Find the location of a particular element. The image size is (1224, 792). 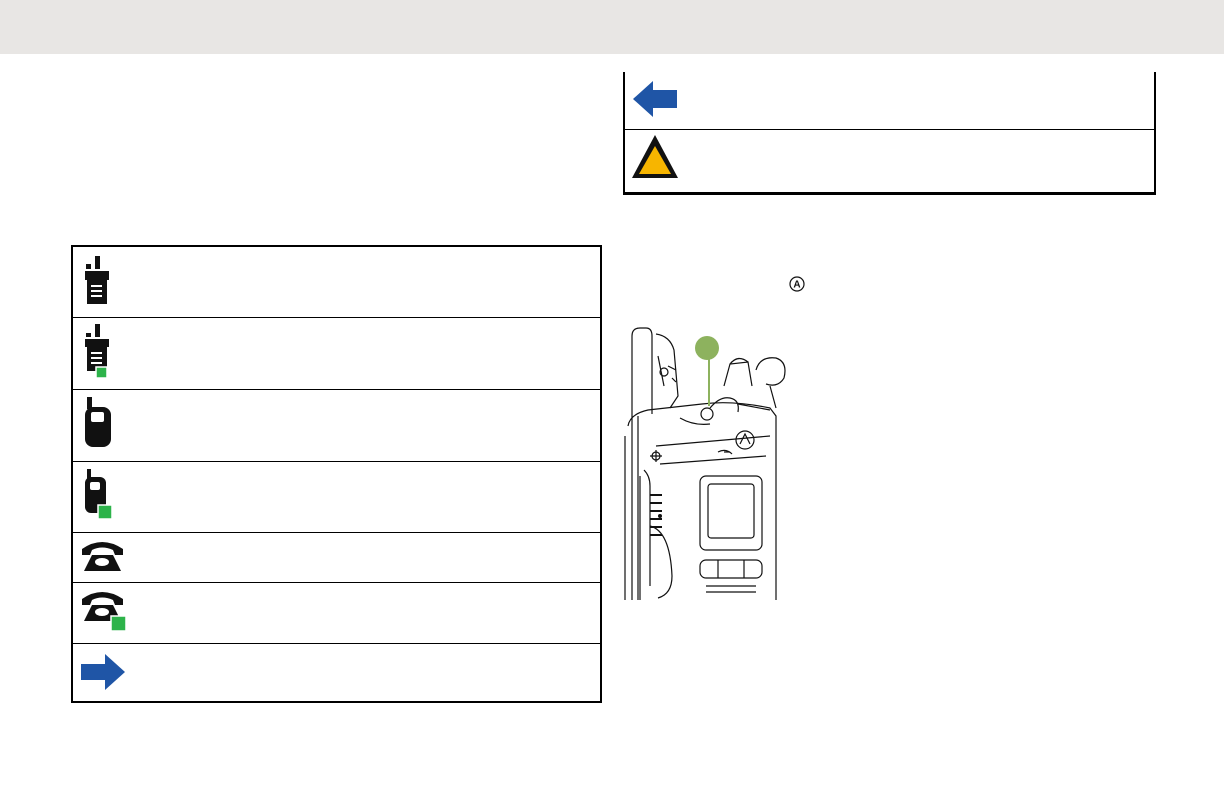

mobile-phone-sent-icon is located at coordinates (99, 494).